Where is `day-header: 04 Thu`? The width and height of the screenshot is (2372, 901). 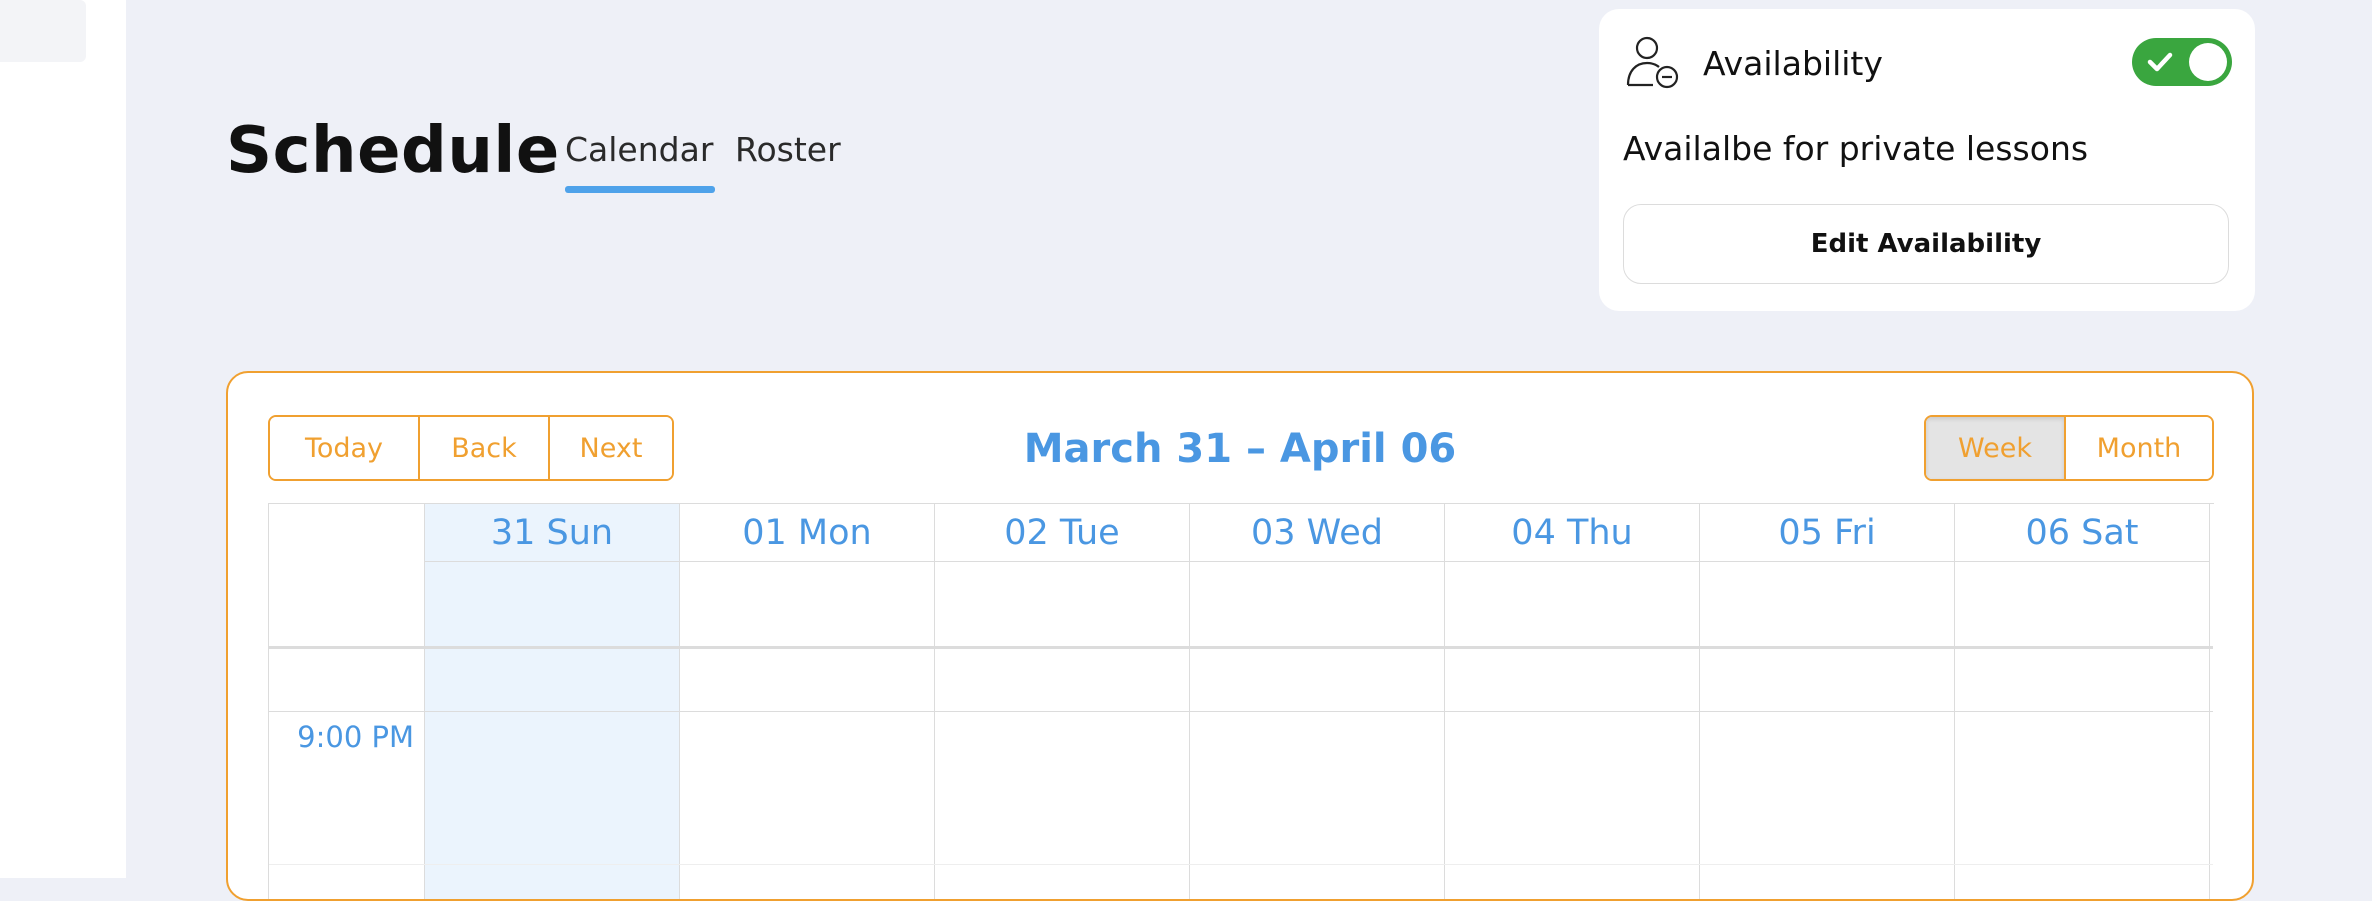 day-header: 04 Thu is located at coordinates (1572, 533).